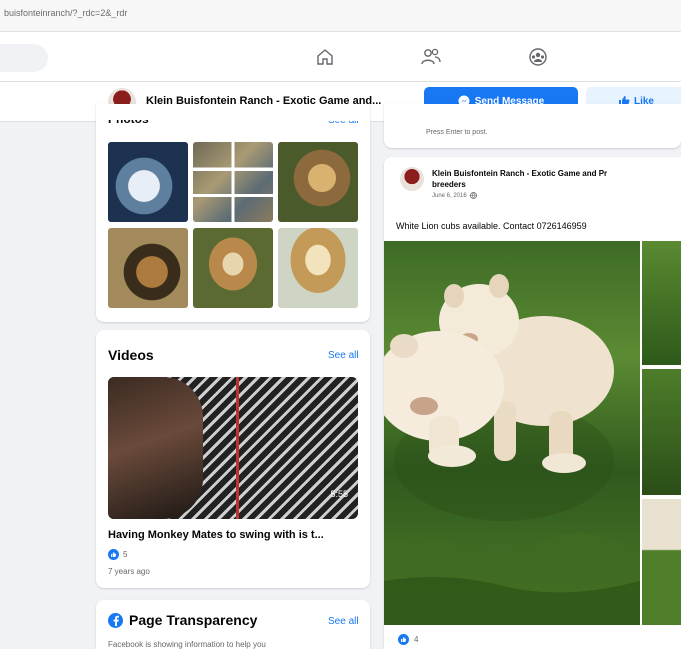 This screenshot has width=681, height=649. What do you see at coordinates (233, 448) in the screenshot?
I see `video-thumbnail: 5:55` at bounding box center [233, 448].